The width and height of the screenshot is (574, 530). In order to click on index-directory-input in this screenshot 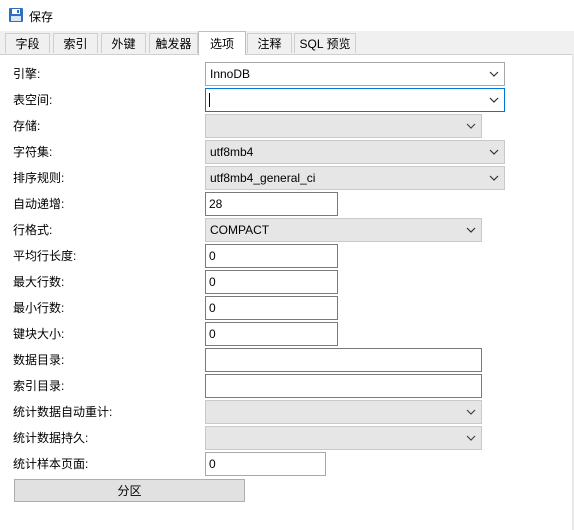, I will do `click(343, 386)`.